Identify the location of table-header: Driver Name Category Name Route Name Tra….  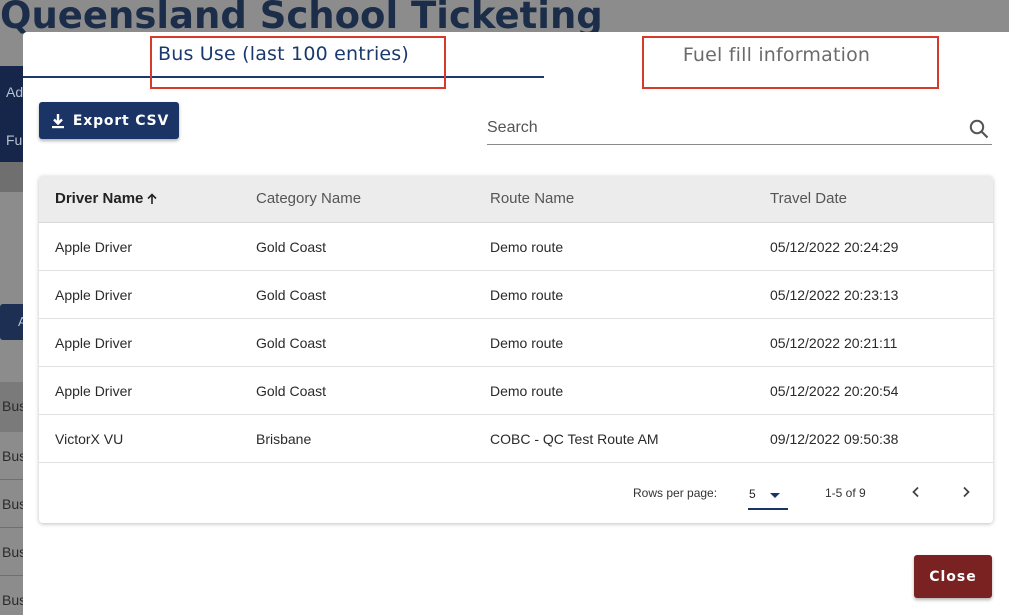
(516, 199).